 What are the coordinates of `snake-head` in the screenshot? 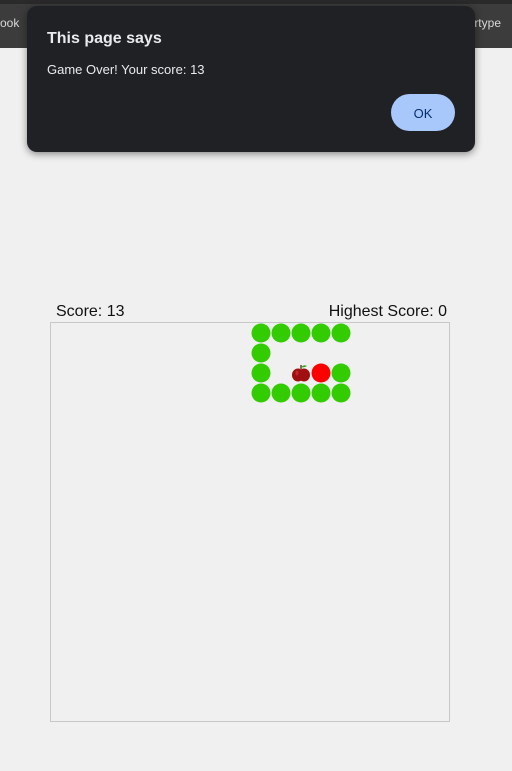 It's located at (321, 373).